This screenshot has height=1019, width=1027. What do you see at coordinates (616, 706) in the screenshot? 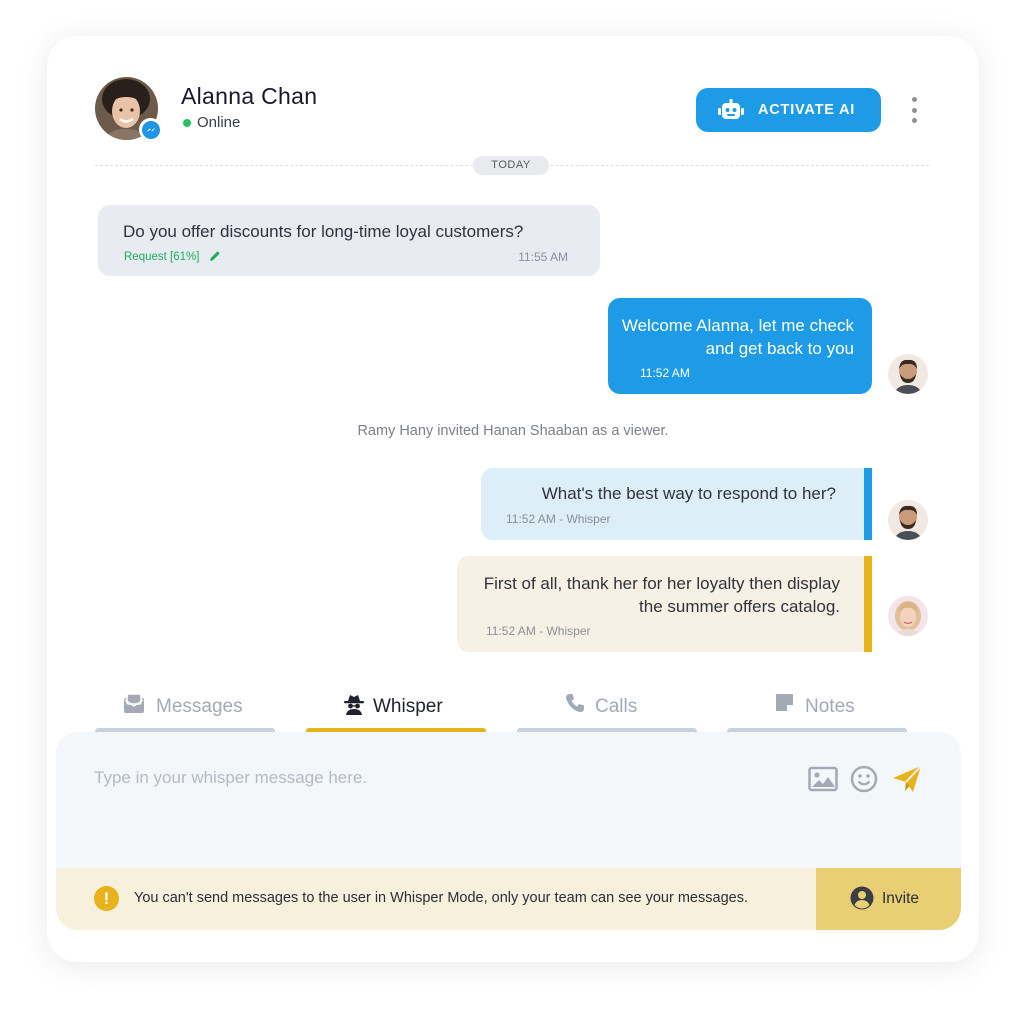
I see `tab-label: Calls` at bounding box center [616, 706].